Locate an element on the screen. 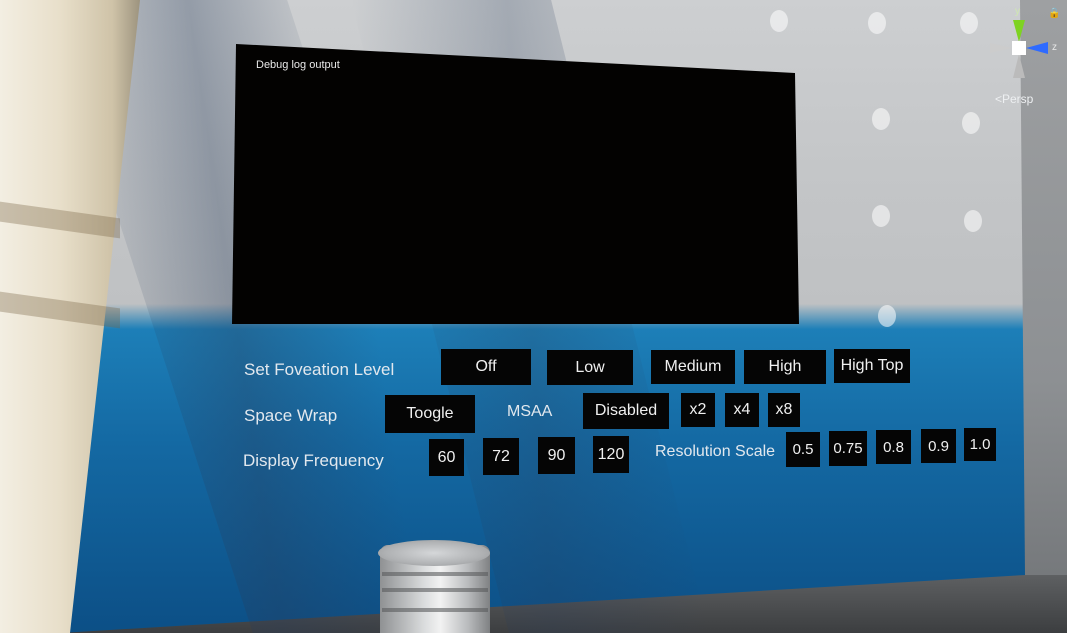 This screenshot has width=1067, height=633. debug-log-title: Debug log output is located at coordinates (298, 65).